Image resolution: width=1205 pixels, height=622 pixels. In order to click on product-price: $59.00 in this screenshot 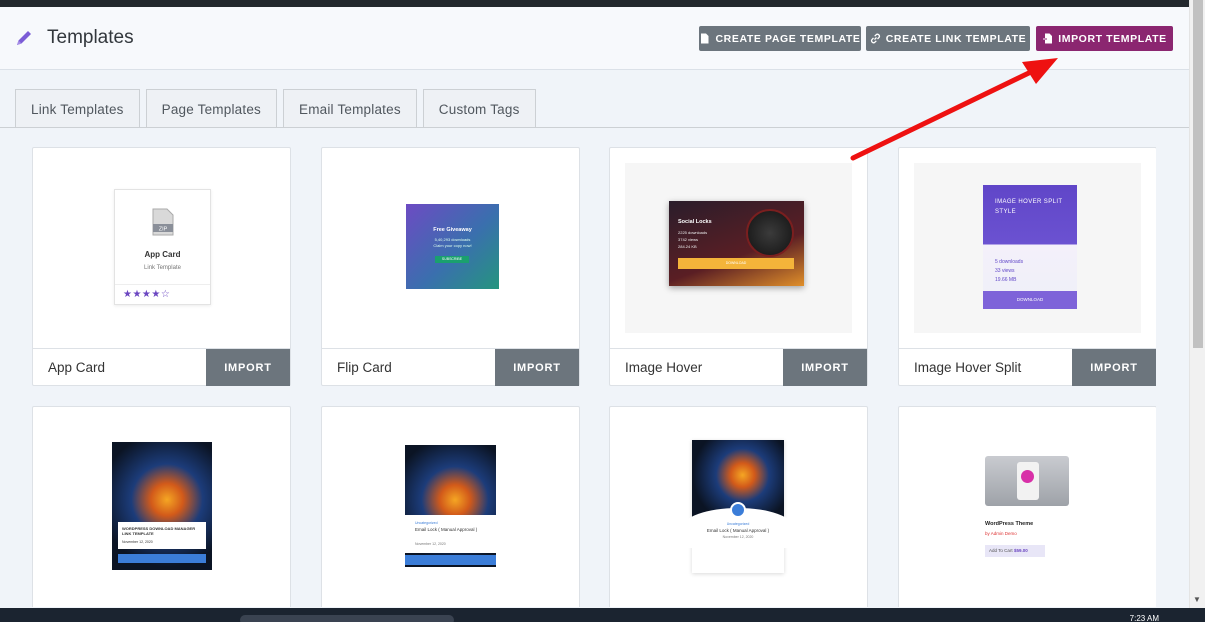, I will do `click(1020, 550)`.